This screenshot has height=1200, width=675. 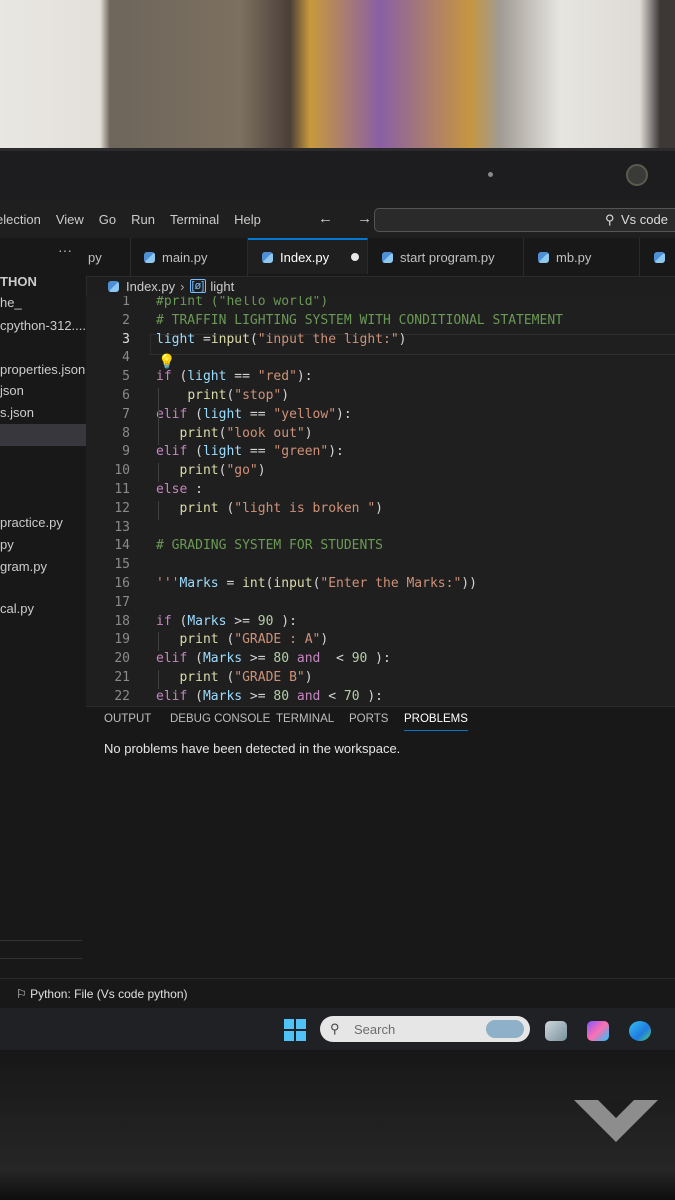 What do you see at coordinates (222, 286) in the screenshot?
I see `breadcrumb-symbol: light` at bounding box center [222, 286].